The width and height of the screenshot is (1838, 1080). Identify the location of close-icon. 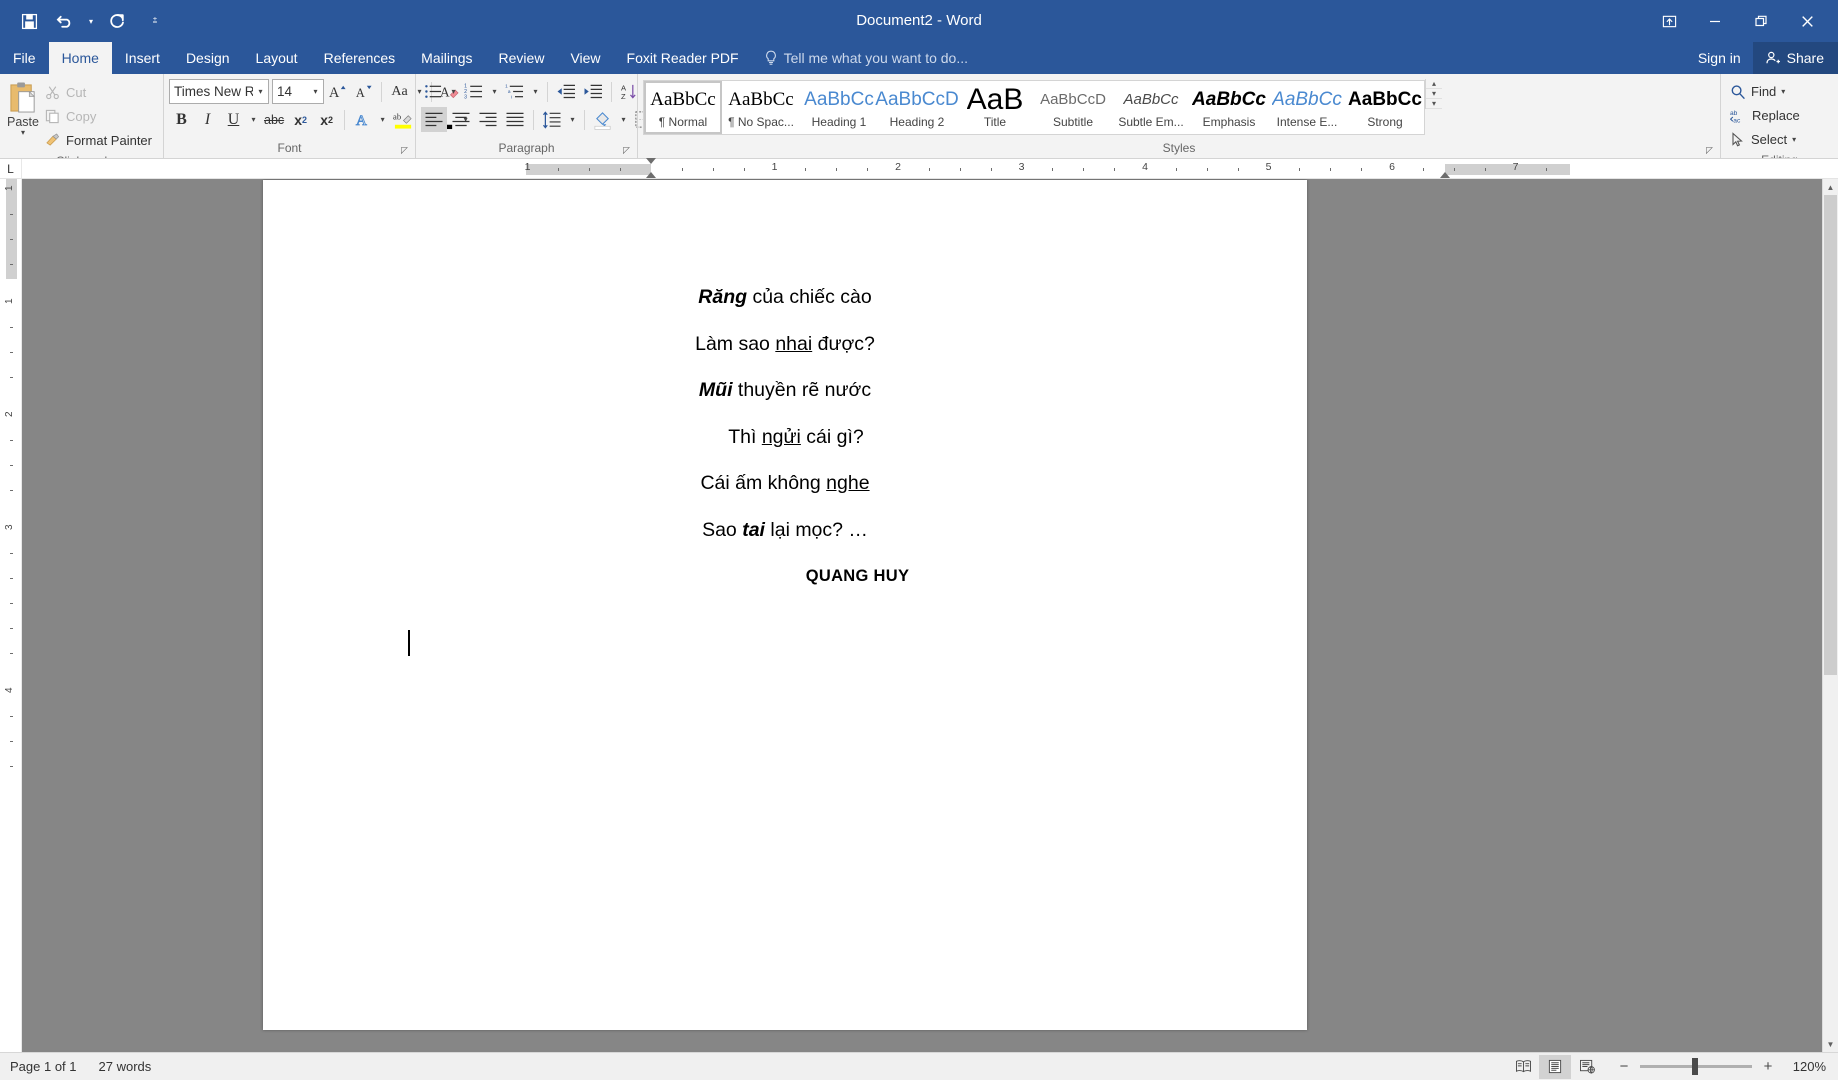
(1807, 21).